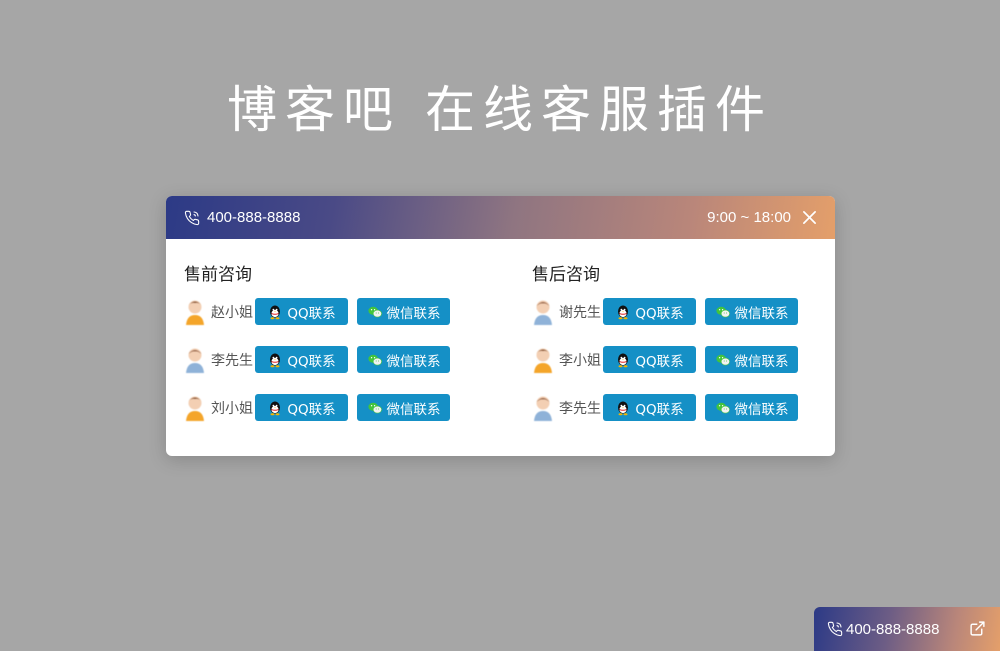 The height and width of the screenshot is (651, 1000). Describe the element at coordinates (218, 275) in the screenshot. I see `section-title: 售前咨询` at that location.